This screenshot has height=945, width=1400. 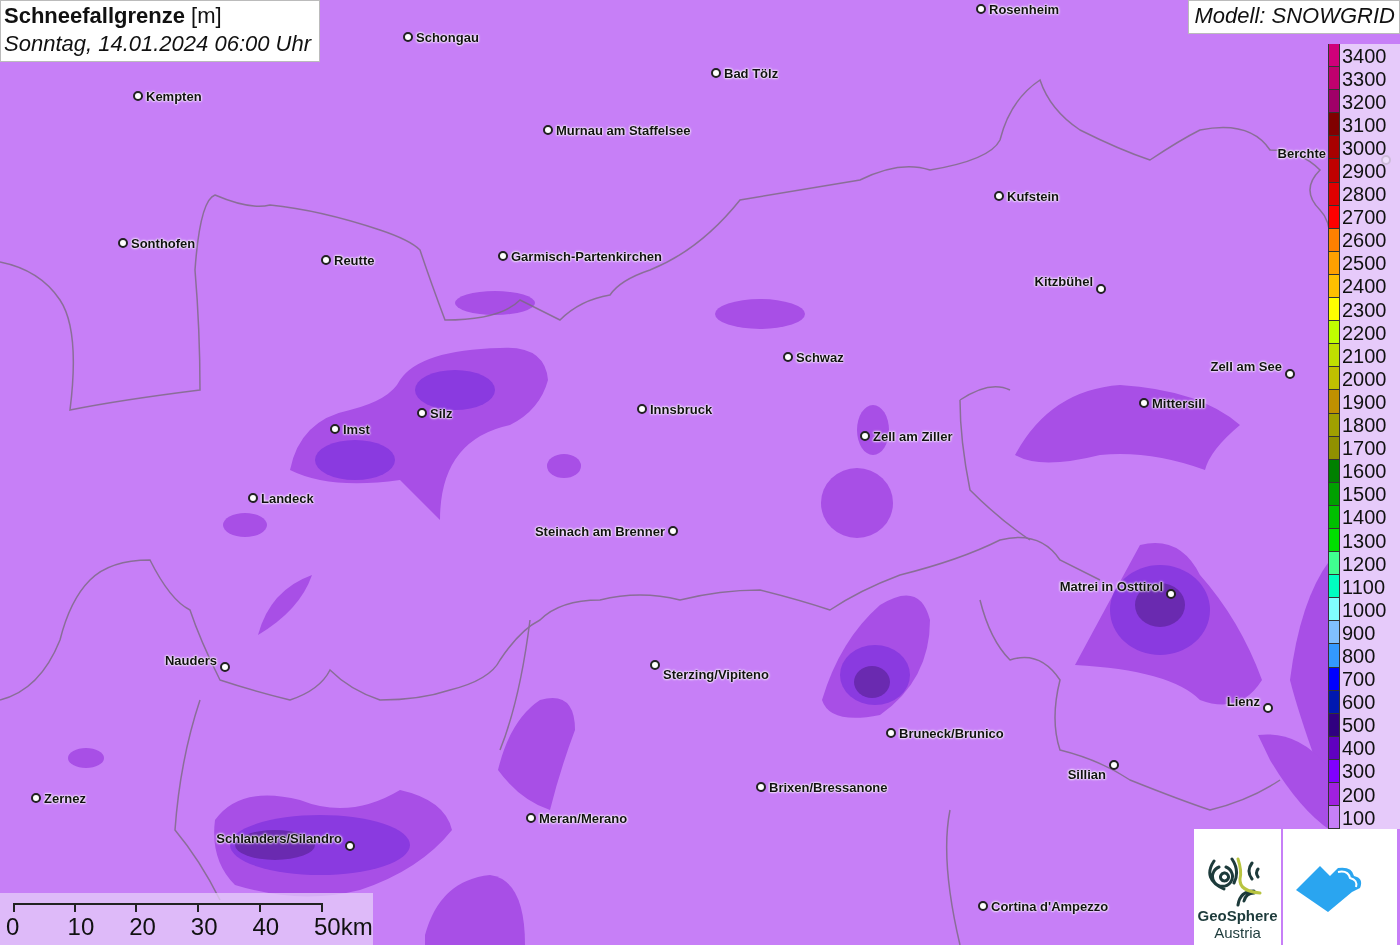 I want to click on city-label: Schongau, so click(x=447, y=37).